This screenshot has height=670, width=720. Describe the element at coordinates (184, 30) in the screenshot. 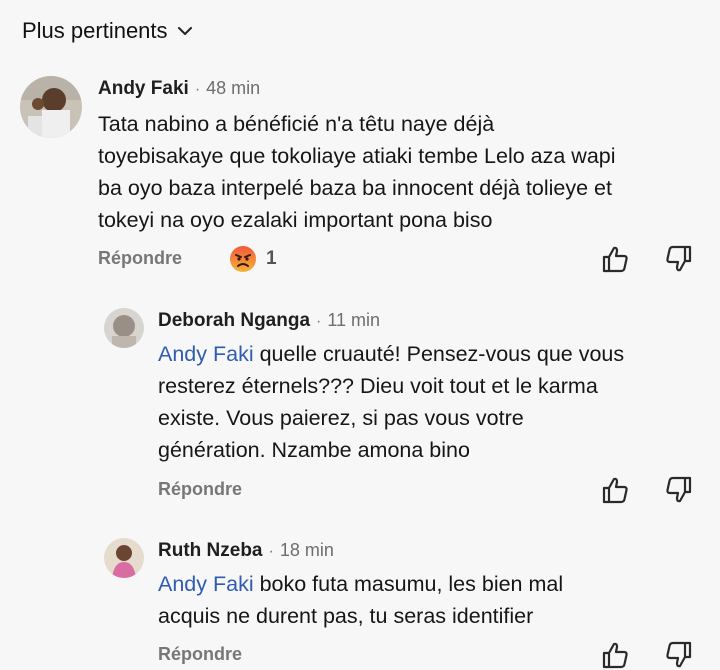

I see `chevron-down-icon` at that location.